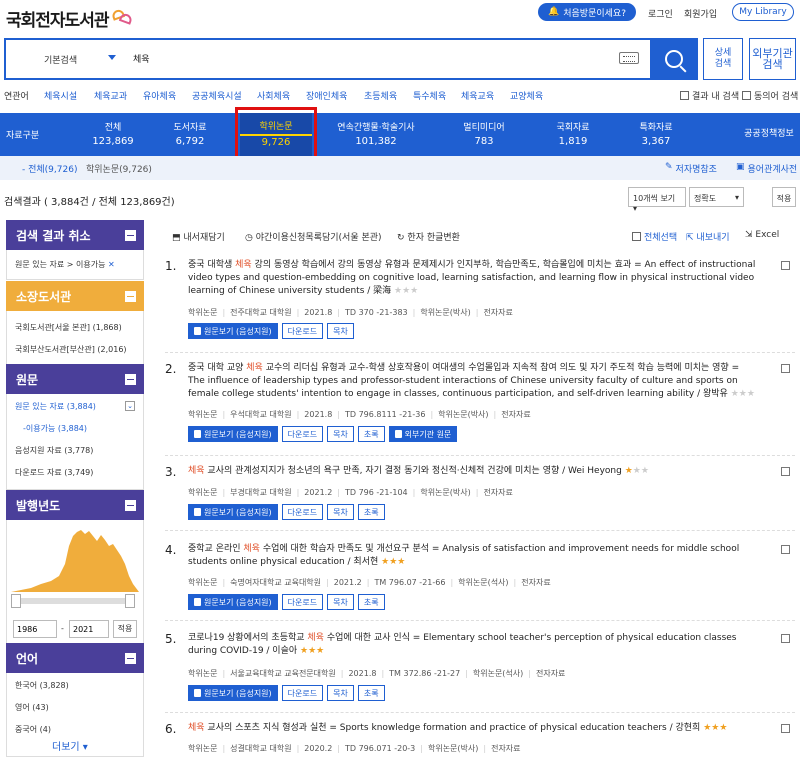 The height and width of the screenshot is (757, 800). What do you see at coordinates (35, 629) in the screenshot?
I see `year-from-input` at bounding box center [35, 629].